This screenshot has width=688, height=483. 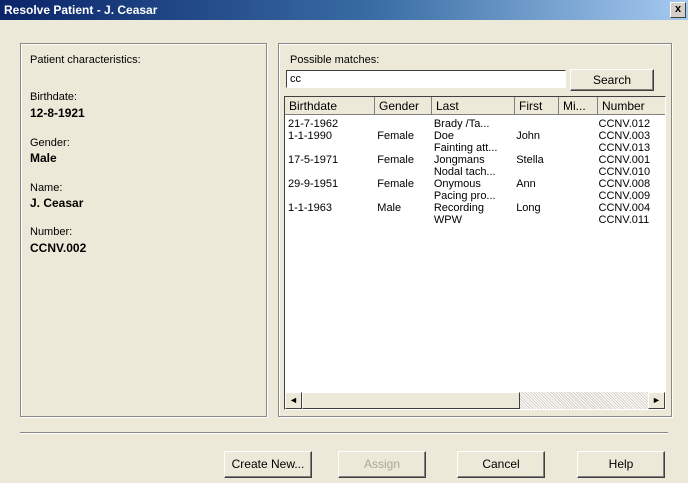 What do you see at coordinates (50, 143) in the screenshot?
I see `gender-label: Gender:` at bounding box center [50, 143].